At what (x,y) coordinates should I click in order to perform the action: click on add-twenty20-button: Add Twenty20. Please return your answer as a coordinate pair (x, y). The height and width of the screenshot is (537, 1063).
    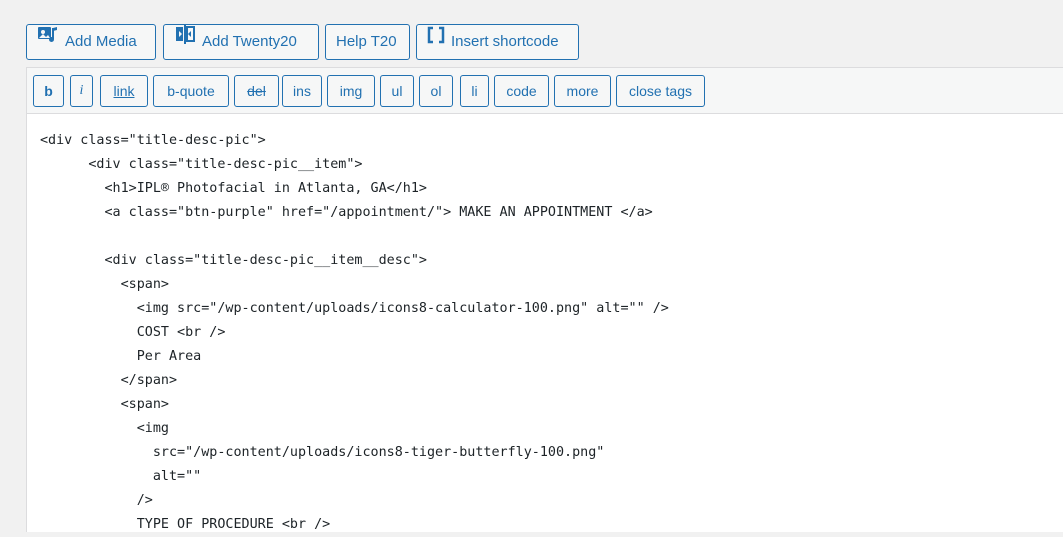
    Looking at the image, I should click on (241, 42).